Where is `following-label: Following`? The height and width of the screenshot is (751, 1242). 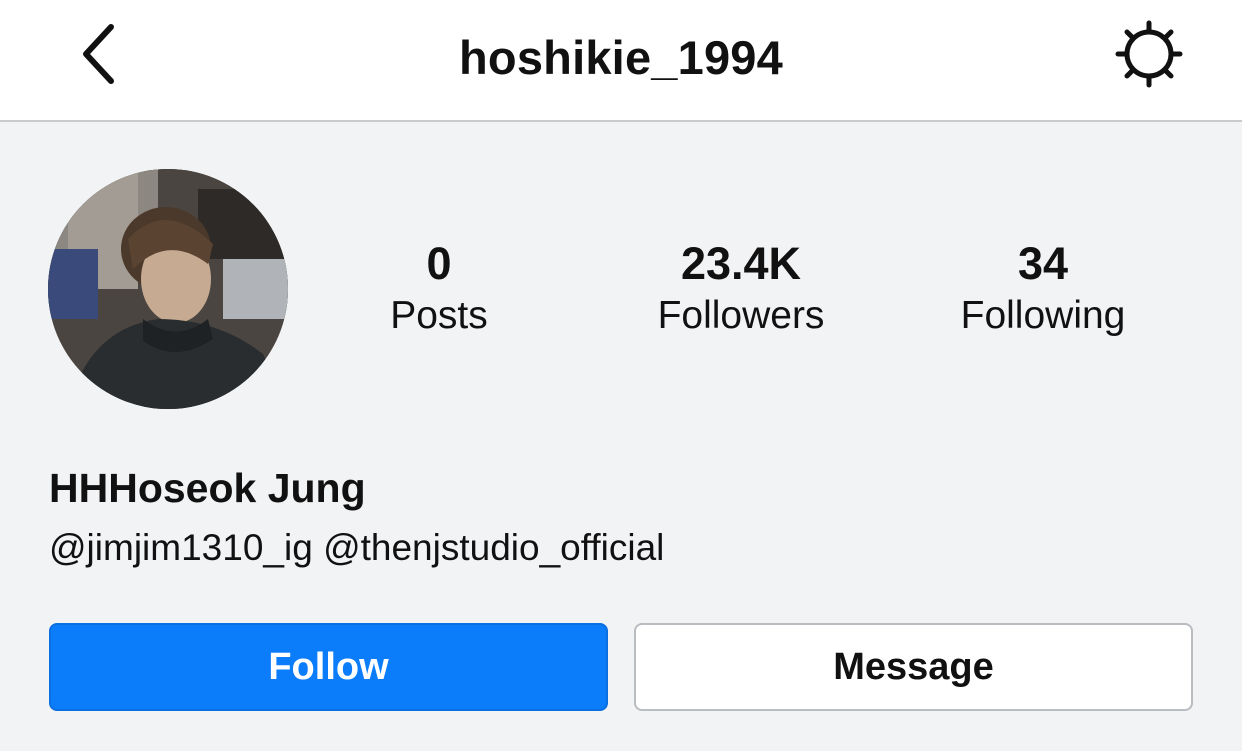 following-label: Following is located at coordinates (1043, 315).